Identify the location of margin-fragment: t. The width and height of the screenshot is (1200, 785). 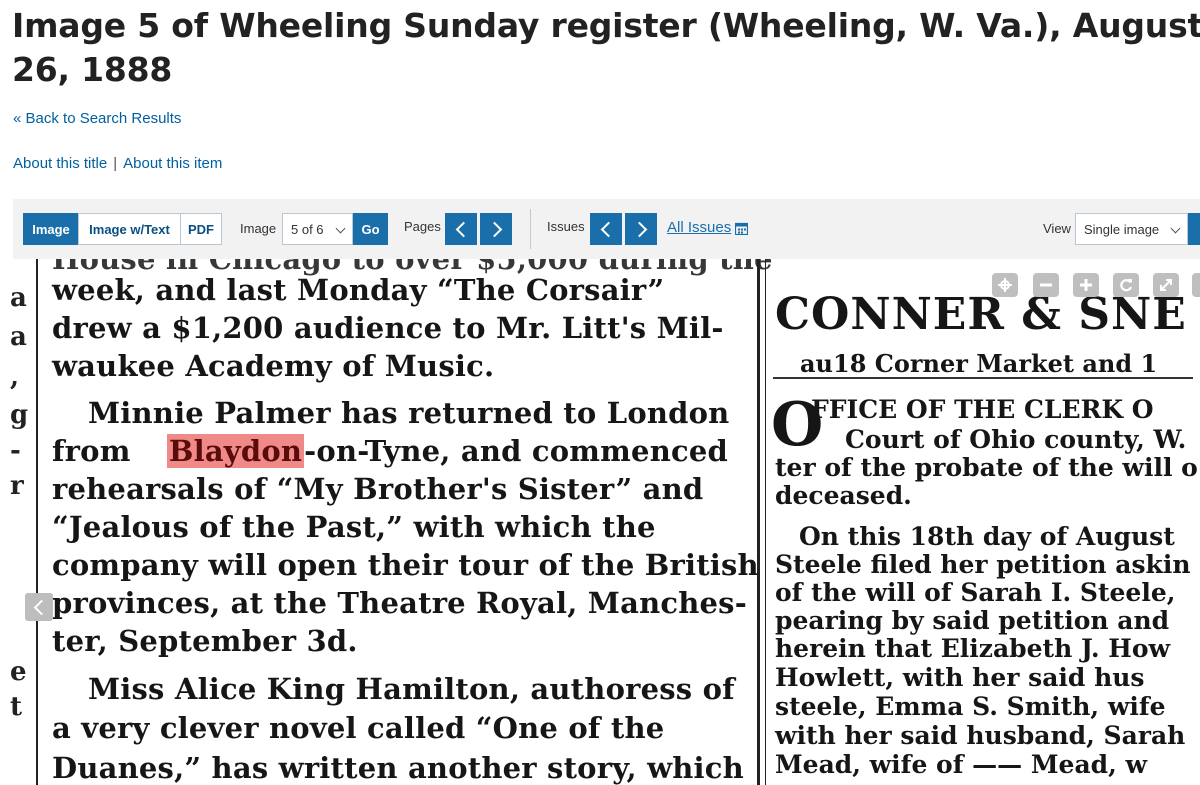
(16, 707).